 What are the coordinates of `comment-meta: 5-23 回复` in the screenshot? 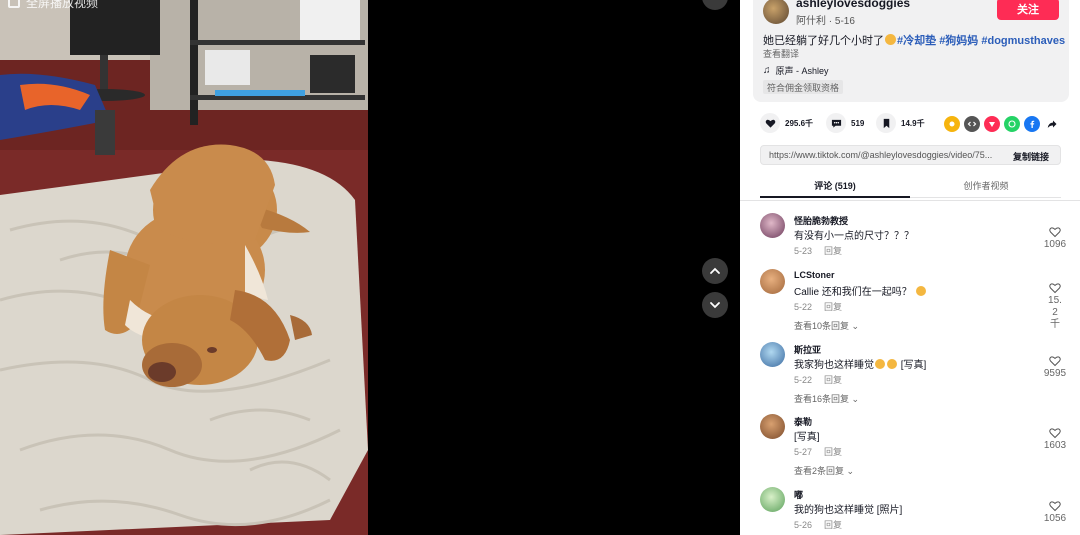 It's located at (818, 250).